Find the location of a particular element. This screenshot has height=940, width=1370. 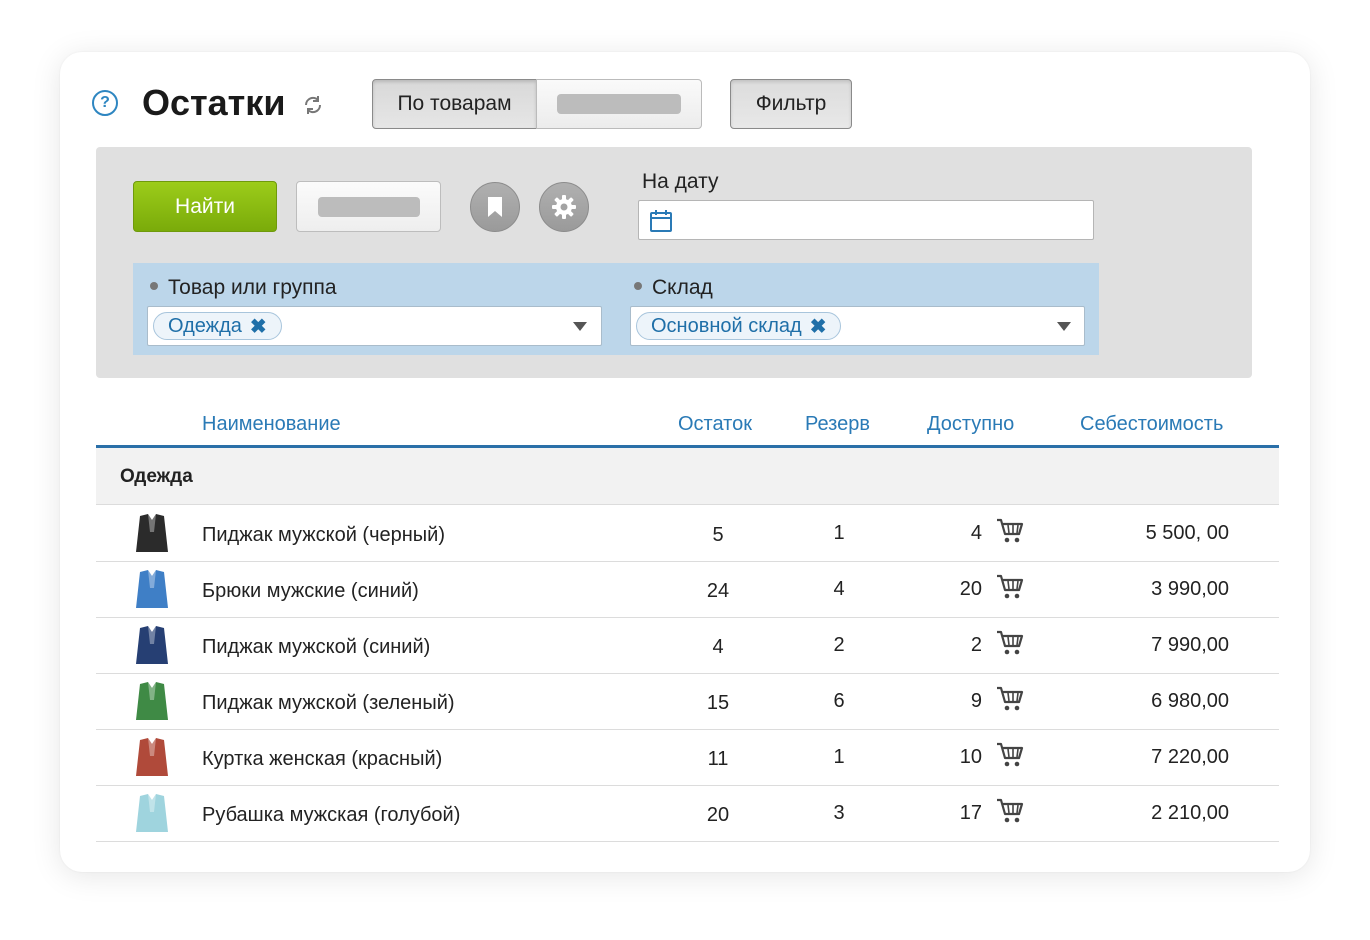

secondary-button is located at coordinates (368, 206).